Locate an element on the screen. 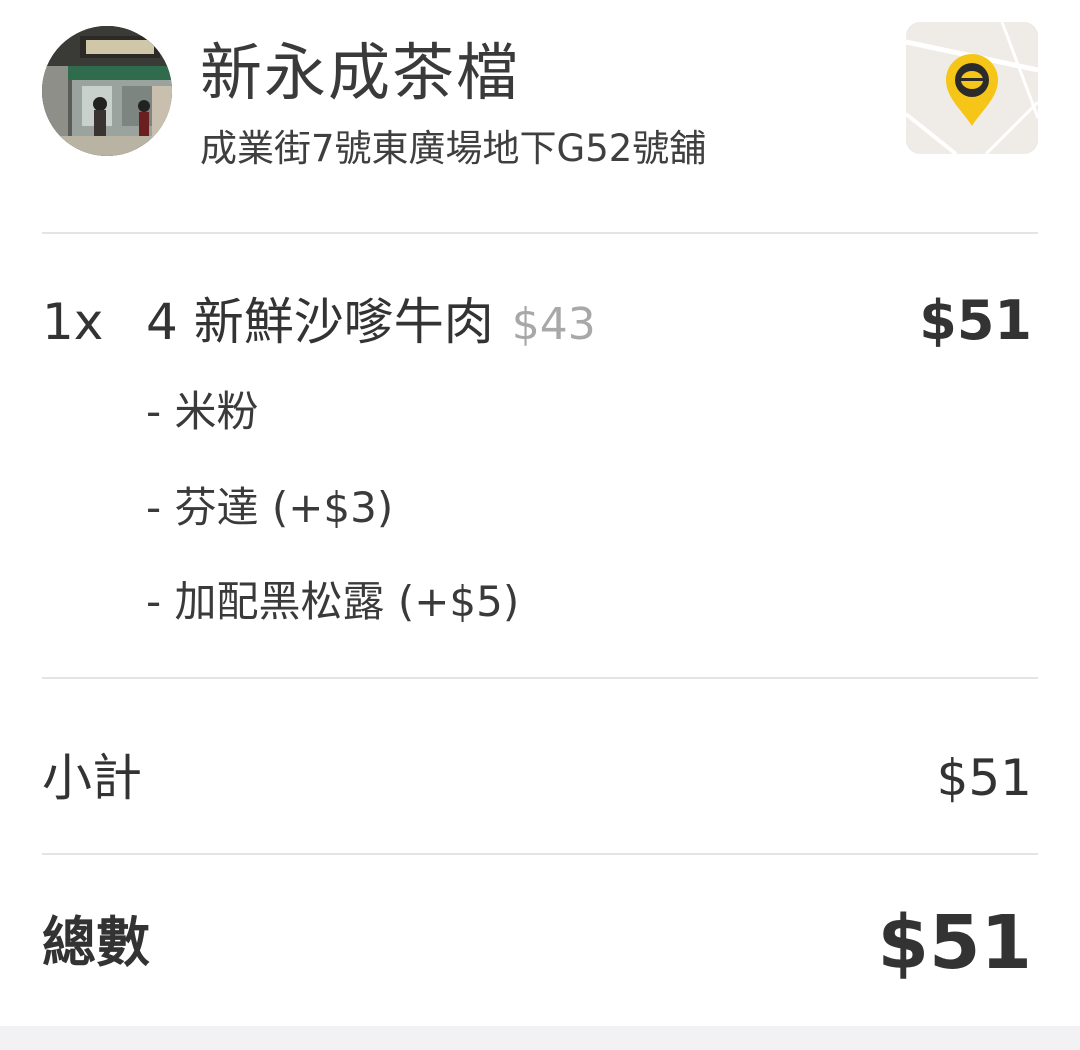 The height and width of the screenshot is (1050, 1080). store-photo-avatar is located at coordinates (107, 91).